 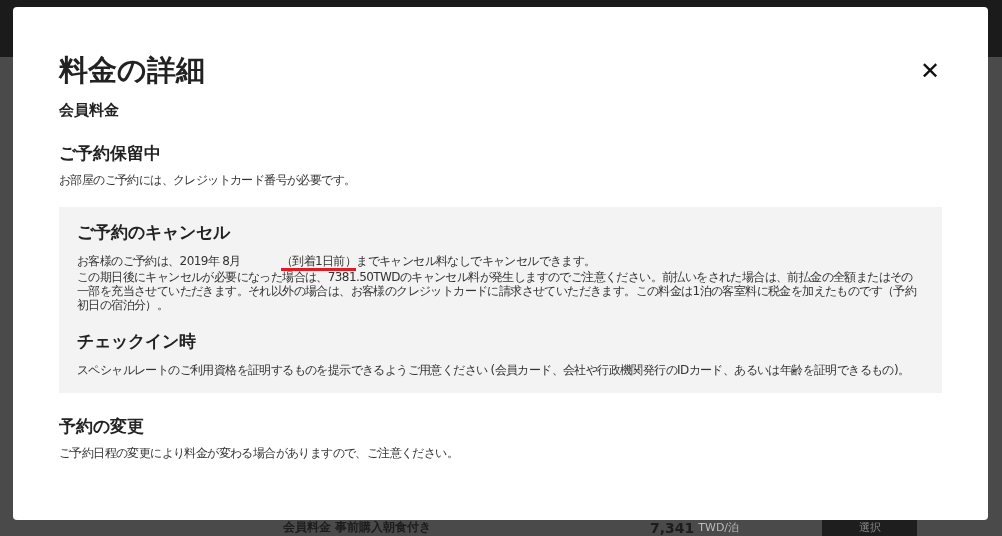 I want to click on section-text: スペシャルレートのご利用資格を証明するものを提示できるようご用意ください (会員カード、会社や行政機関発行のIDカード、あるいは年齢を証明できるもの)。, so click(x=494, y=370).